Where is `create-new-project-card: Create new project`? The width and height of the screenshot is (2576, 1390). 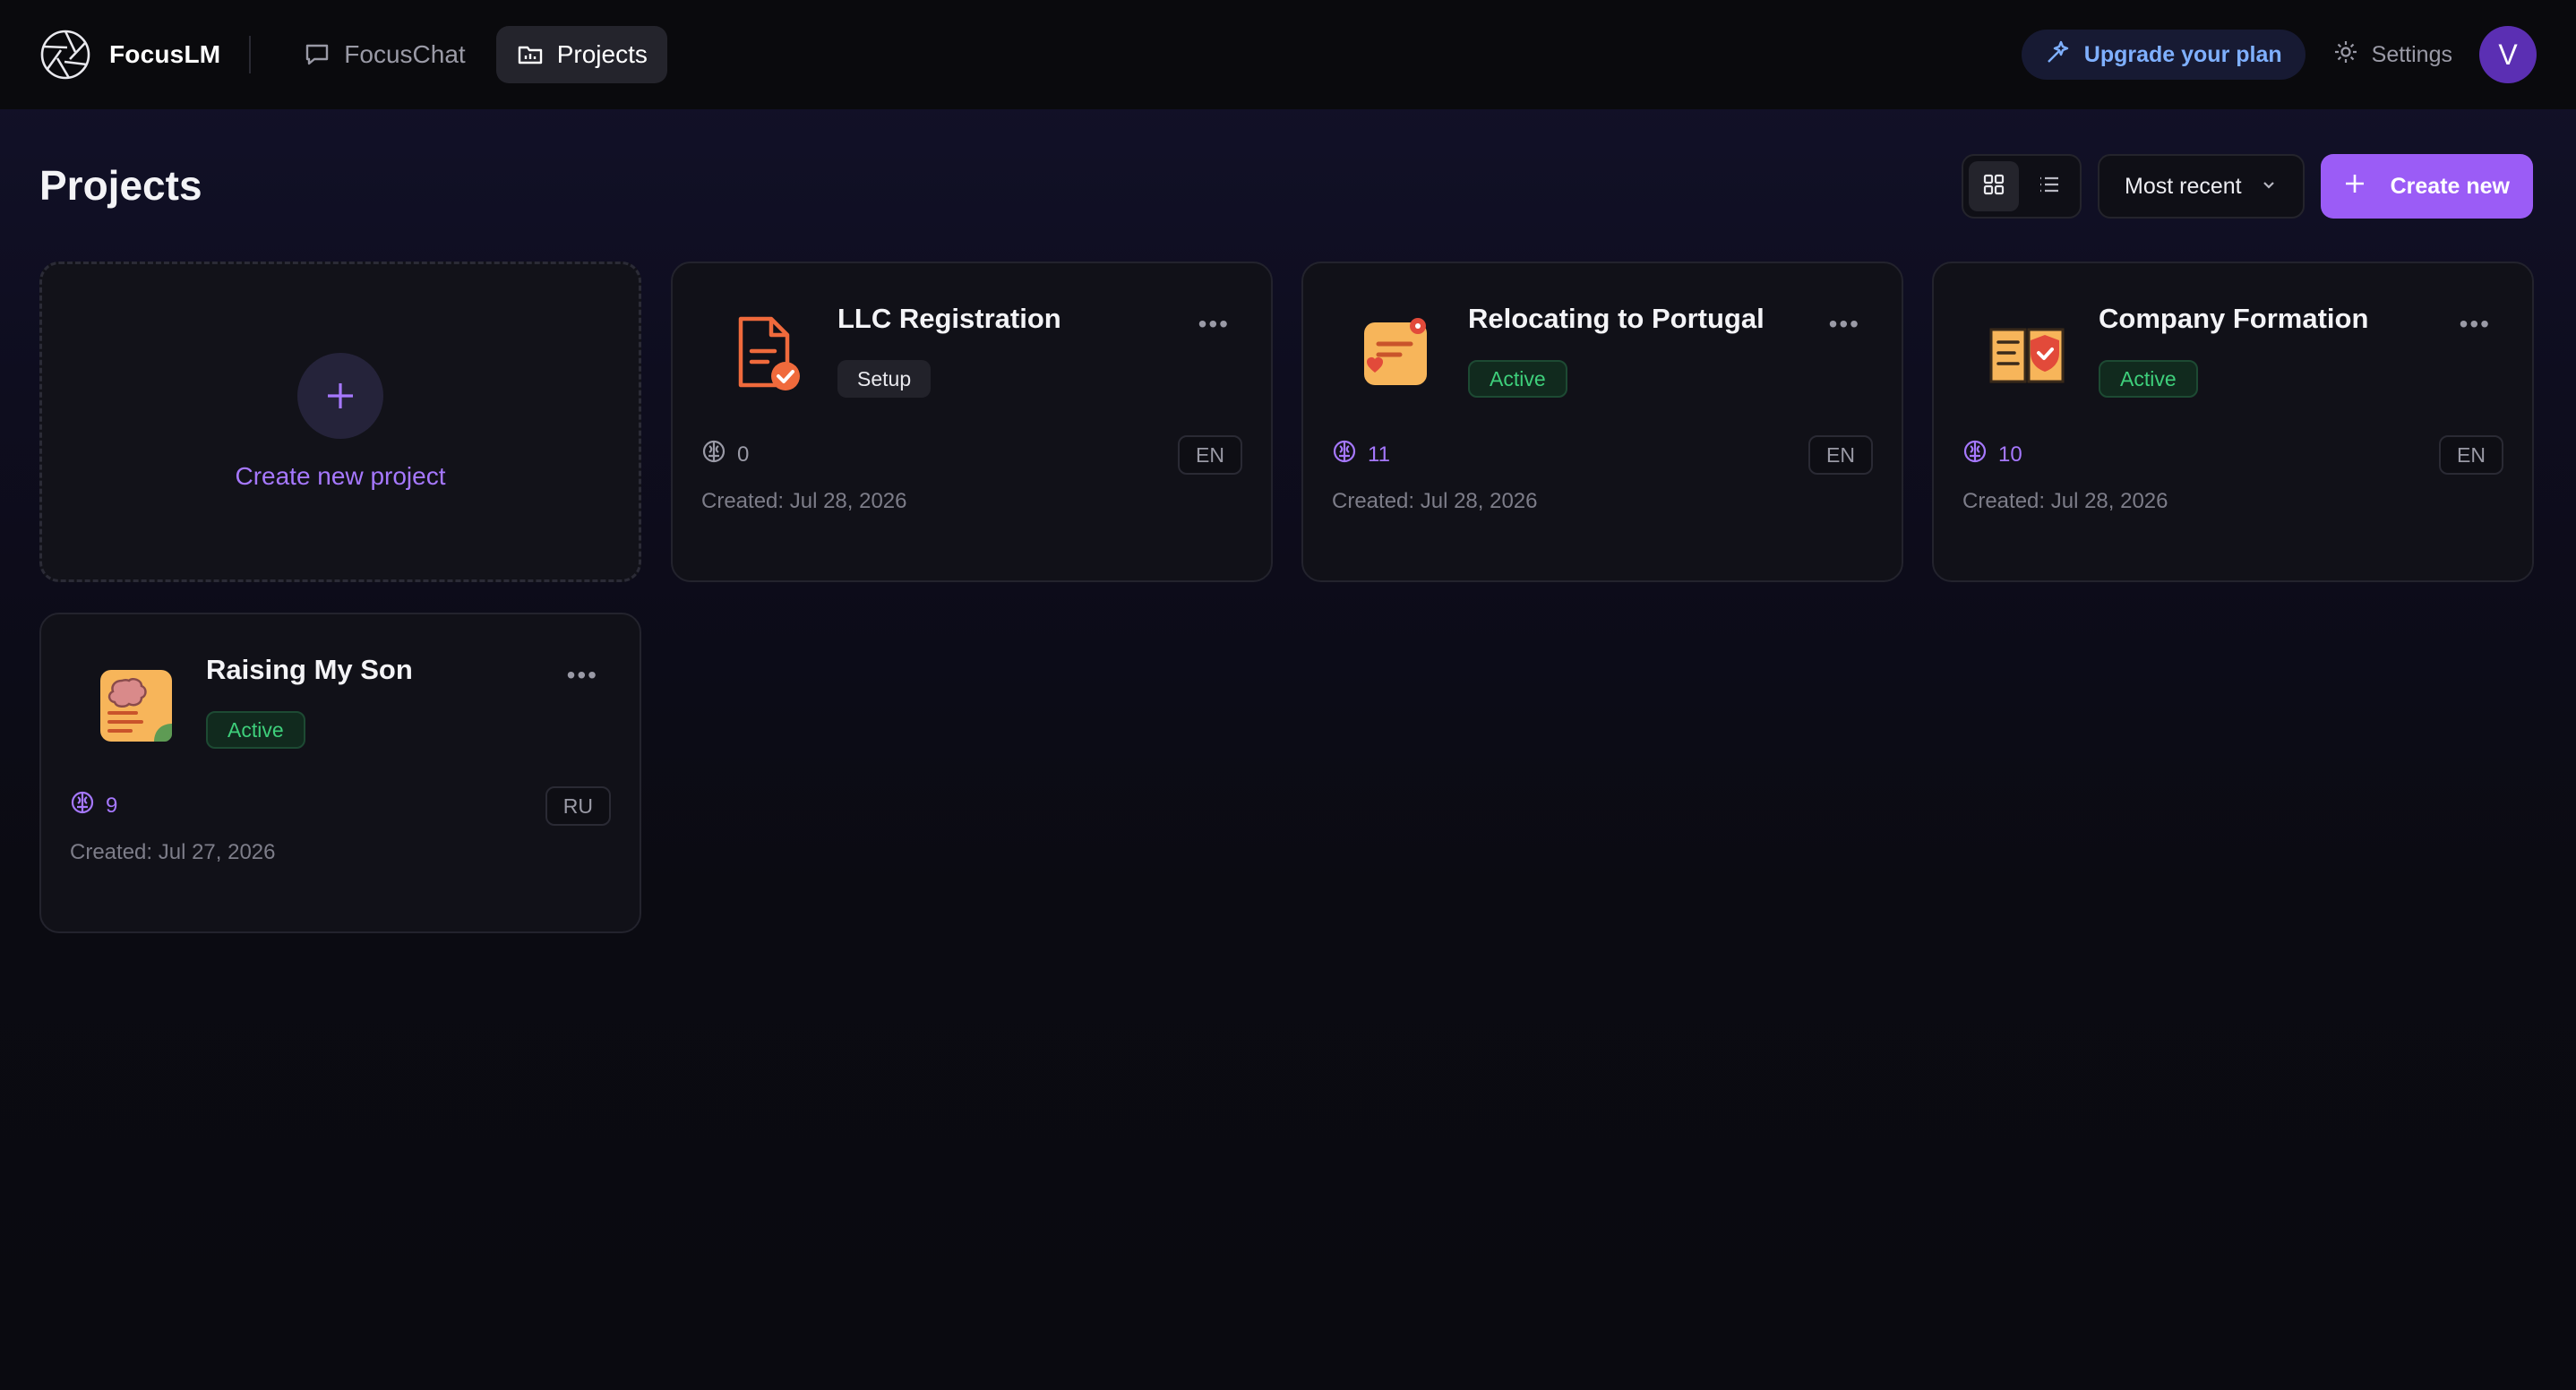
create-new-project-card: Create new project is located at coordinates (340, 422).